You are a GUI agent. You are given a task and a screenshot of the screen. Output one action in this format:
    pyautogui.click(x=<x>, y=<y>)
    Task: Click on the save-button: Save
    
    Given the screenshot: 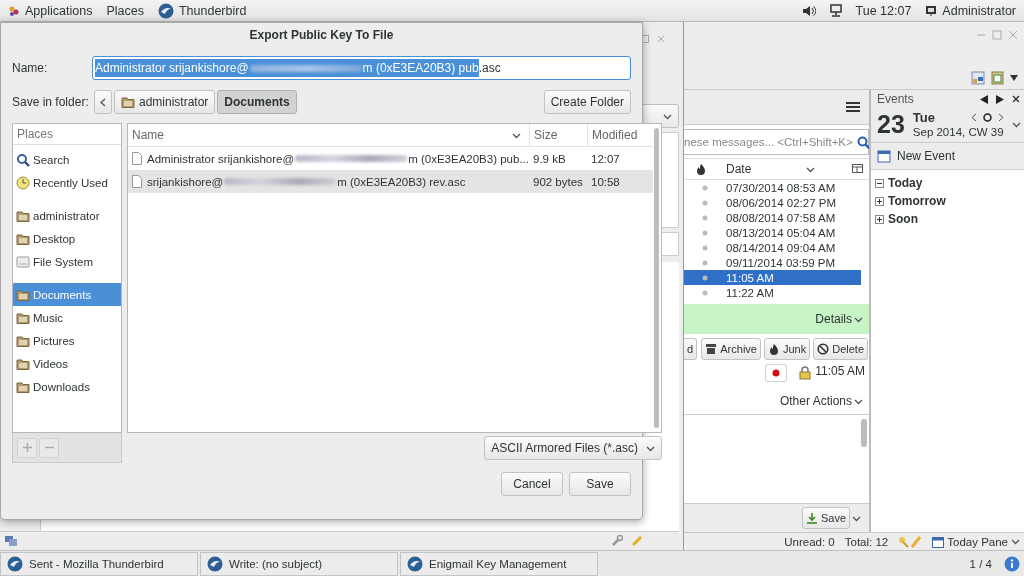 What is the action you would take?
    pyautogui.click(x=825, y=518)
    